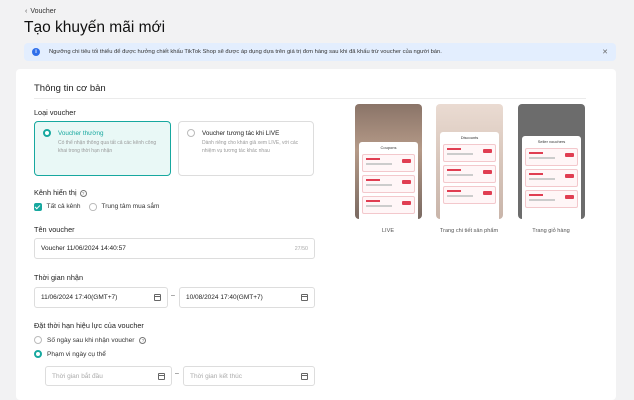 This screenshot has height=400, width=634. Describe the element at coordinates (249, 376) in the screenshot. I see `validity-end-input: Thời gian kết thúc` at that location.